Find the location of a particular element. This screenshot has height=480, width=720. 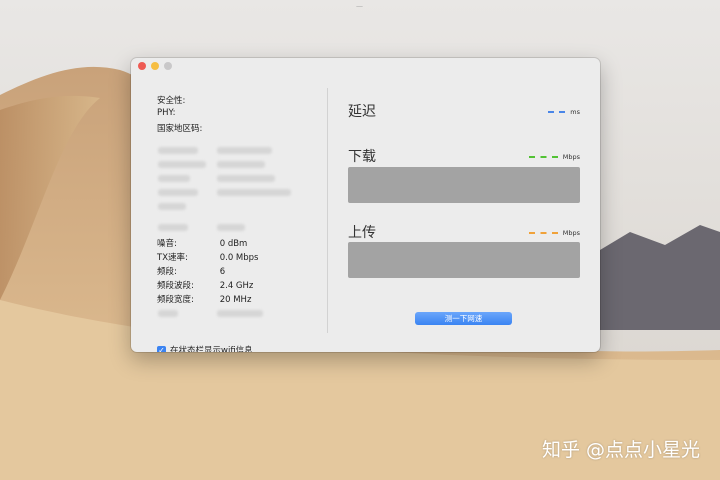

noise-value: 0 dBm is located at coordinates (233, 244).